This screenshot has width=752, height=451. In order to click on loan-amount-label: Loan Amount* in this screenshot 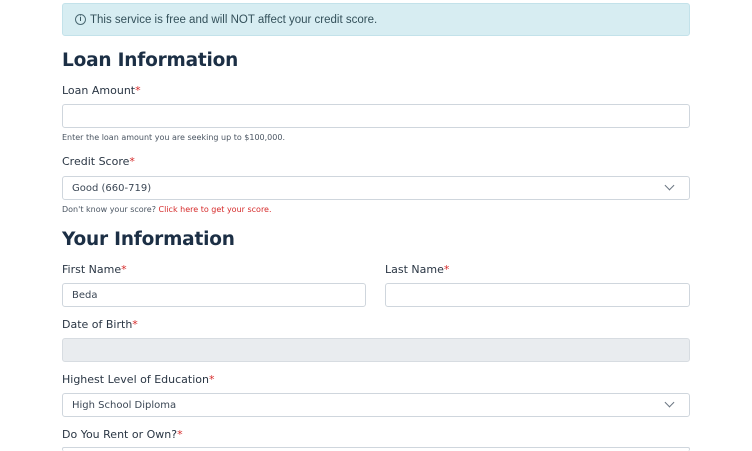, I will do `click(101, 90)`.